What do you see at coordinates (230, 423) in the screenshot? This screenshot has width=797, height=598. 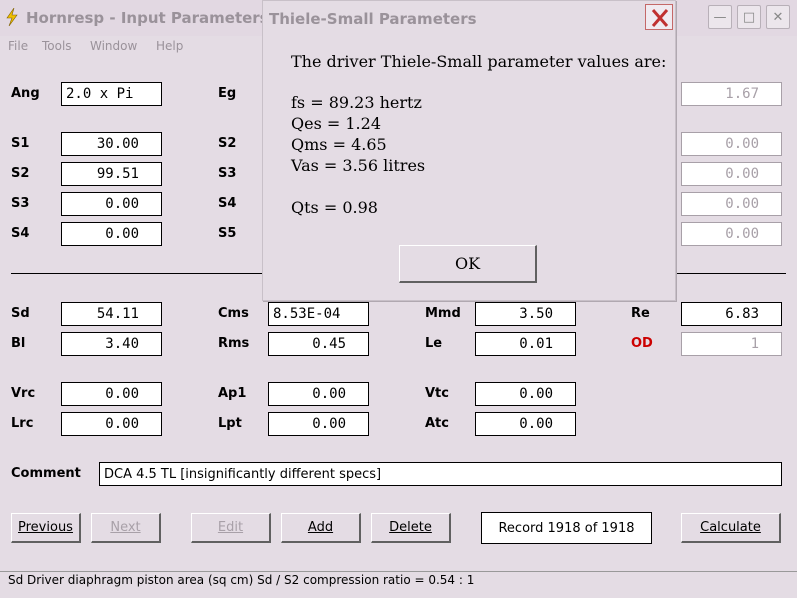 I see `lpt-label: Lpt` at bounding box center [230, 423].